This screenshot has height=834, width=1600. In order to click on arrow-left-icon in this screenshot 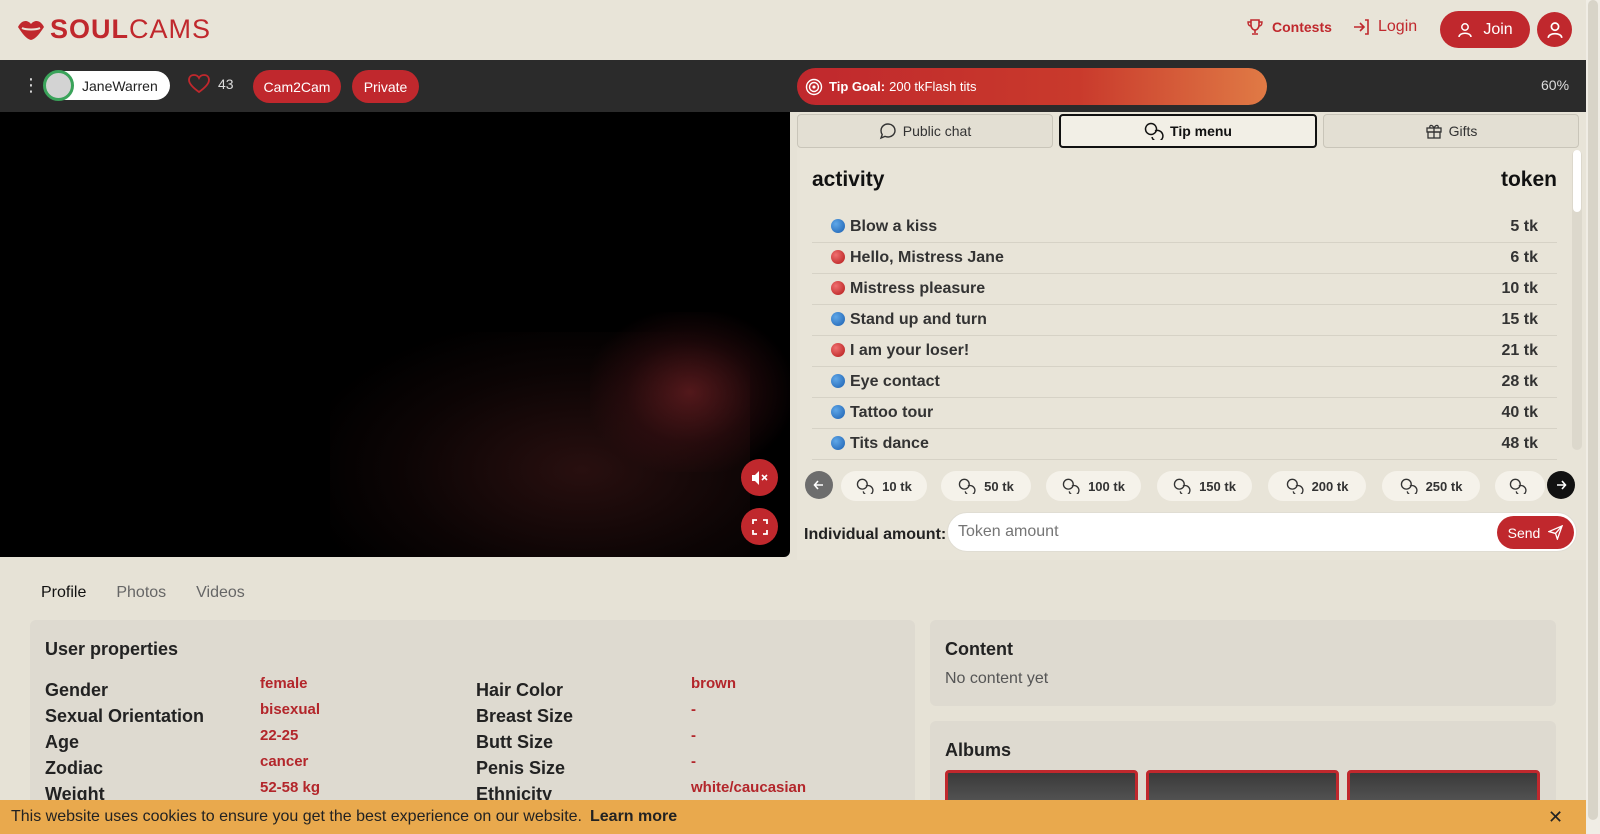, I will do `click(818, 485)`.